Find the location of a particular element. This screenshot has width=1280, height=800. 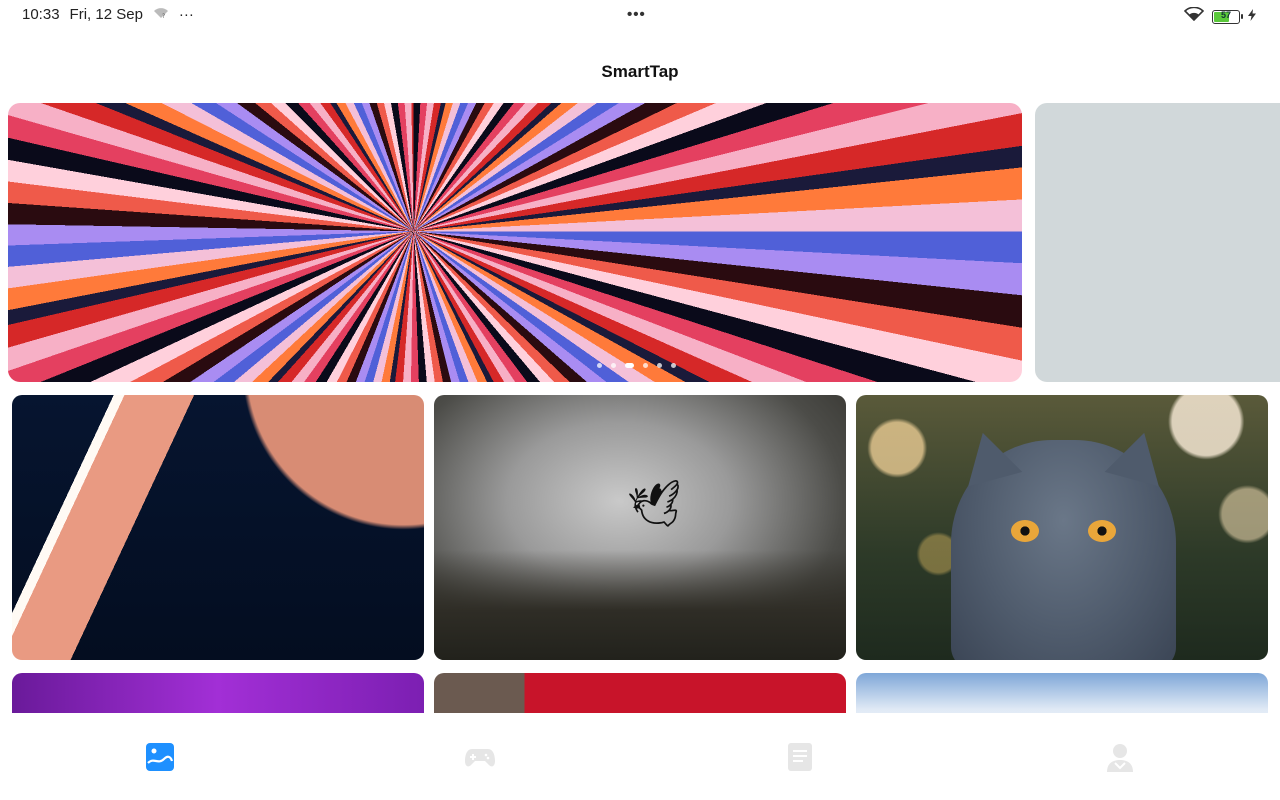

status-right: 57 is located at coordinates (1219, 16).